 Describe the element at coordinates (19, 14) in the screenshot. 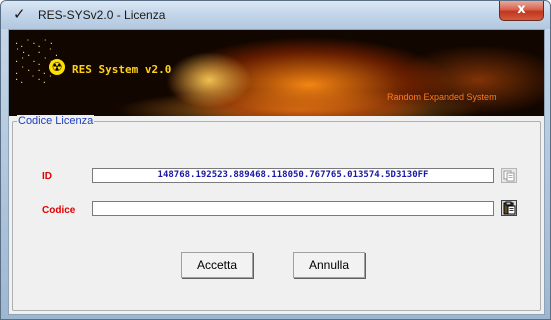

I see `app-check-icon: ✓` at that location.